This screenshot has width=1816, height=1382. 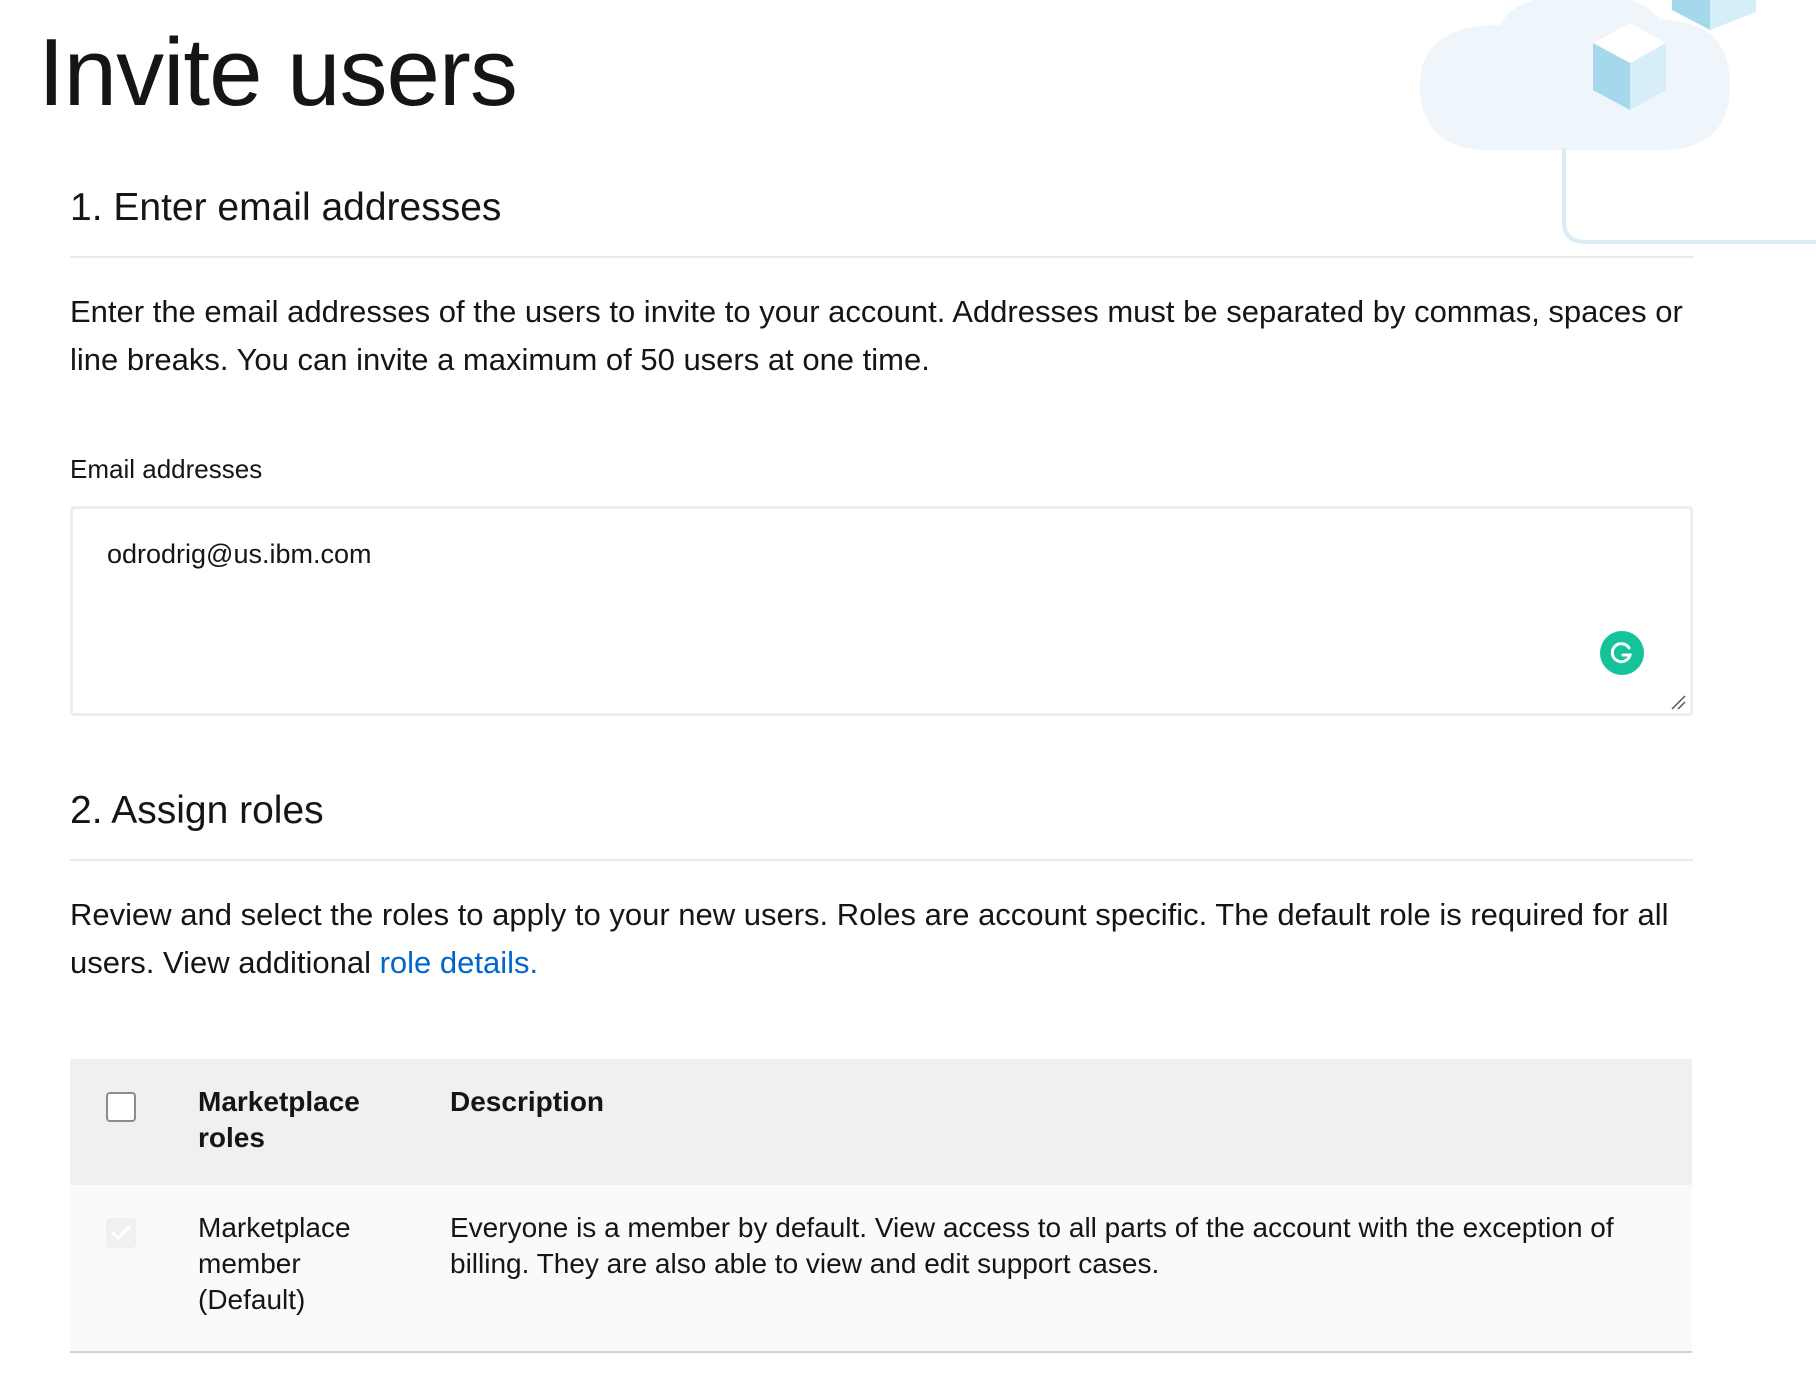 What do you see at coordinates (274, 1227) in the screenshot?
I see `role-name-line1: Marketplace` at bounding box center [274, 1227].